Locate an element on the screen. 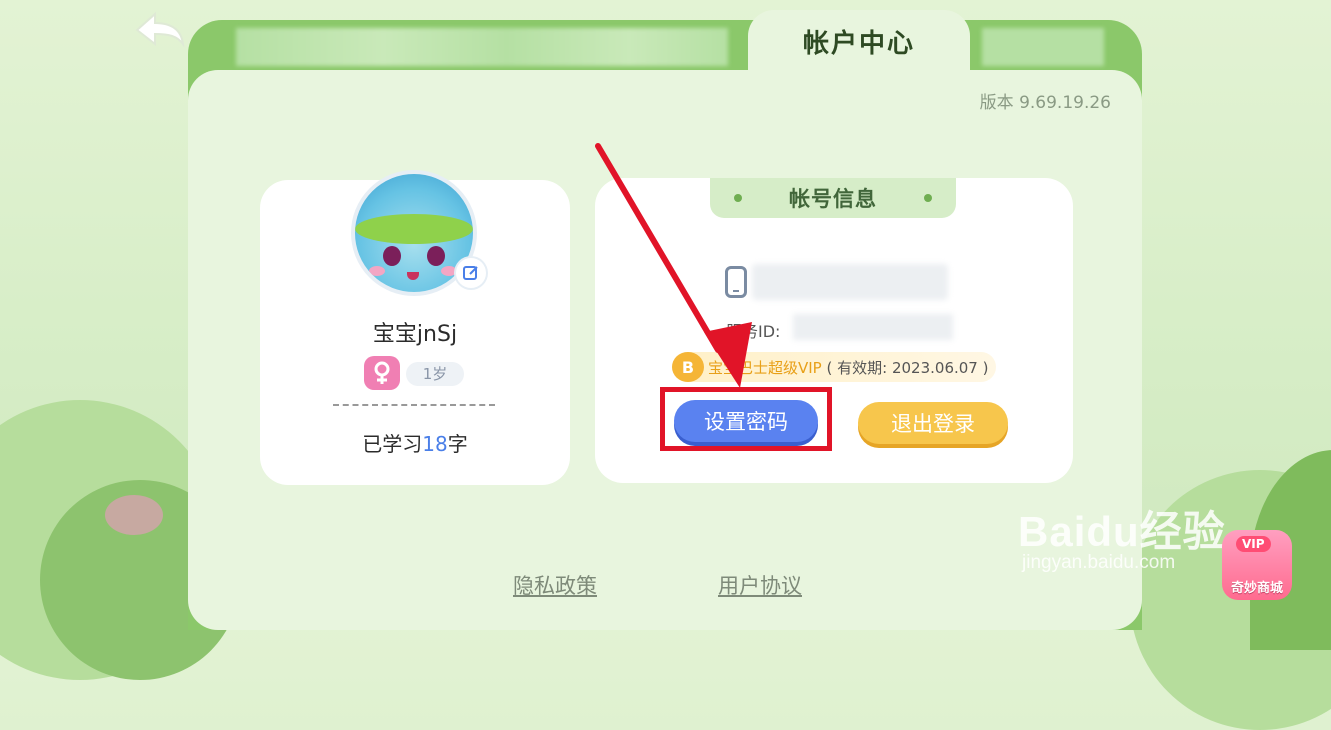  vip-text: 宝宝巴士超级VIP ( 有效期: 2023.06.07 ) is located at coordinates (848, 368).